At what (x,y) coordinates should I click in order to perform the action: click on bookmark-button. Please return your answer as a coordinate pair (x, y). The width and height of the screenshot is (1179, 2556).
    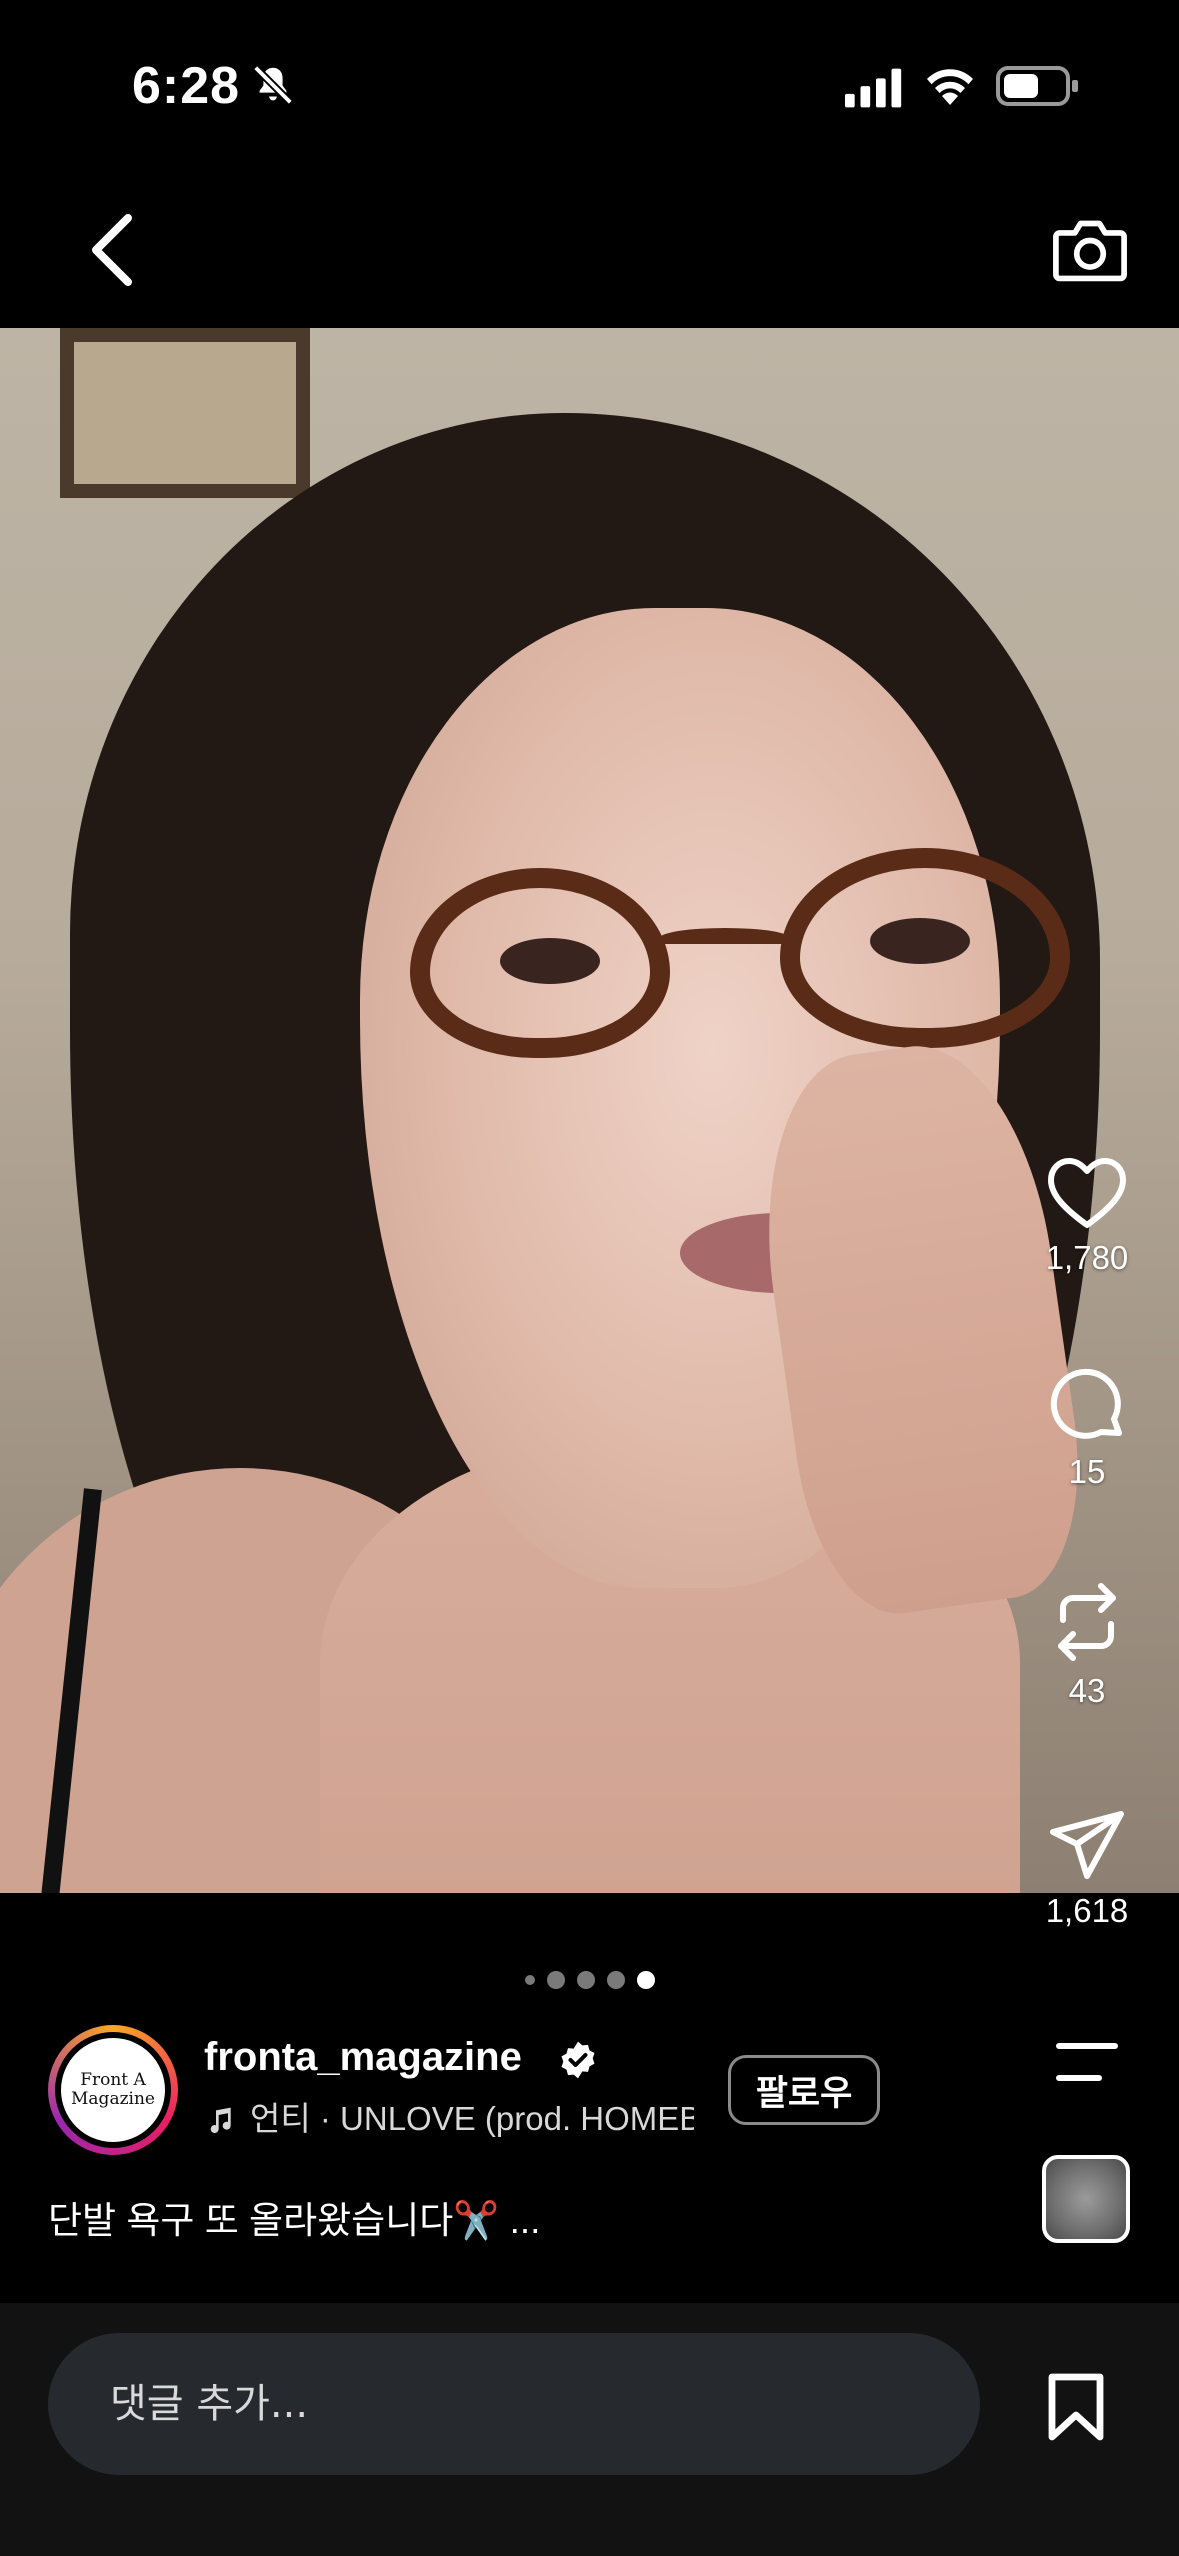
    Looking at the image, I should click on (1076, 2407).